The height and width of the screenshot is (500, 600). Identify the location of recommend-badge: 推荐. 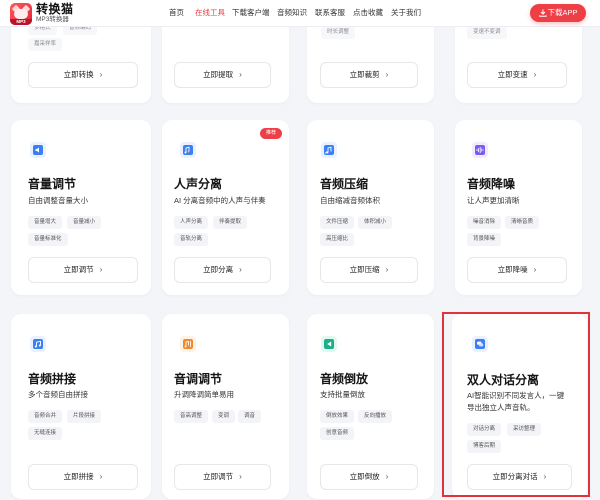
(271, 133).